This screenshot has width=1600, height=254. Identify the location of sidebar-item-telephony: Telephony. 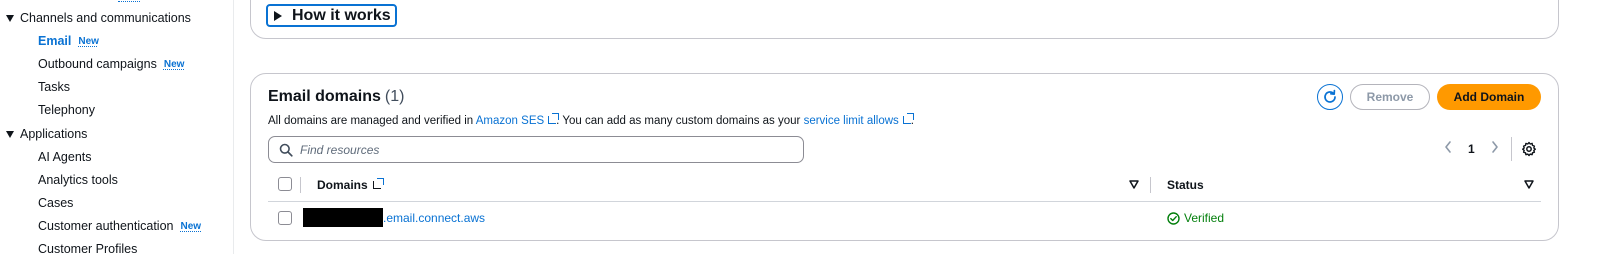
(66, 110).